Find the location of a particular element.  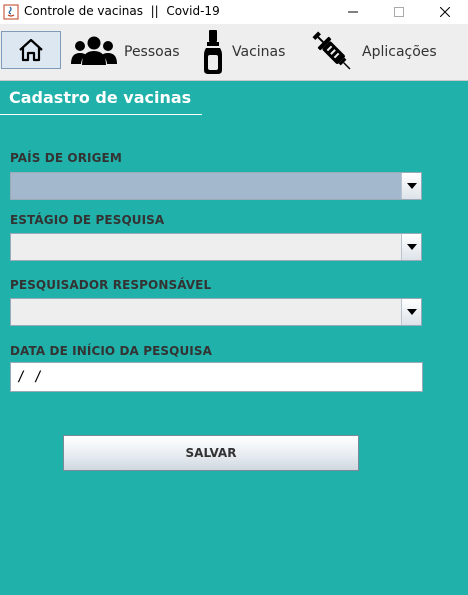

maximize-button is located at coordinates (399, 12).